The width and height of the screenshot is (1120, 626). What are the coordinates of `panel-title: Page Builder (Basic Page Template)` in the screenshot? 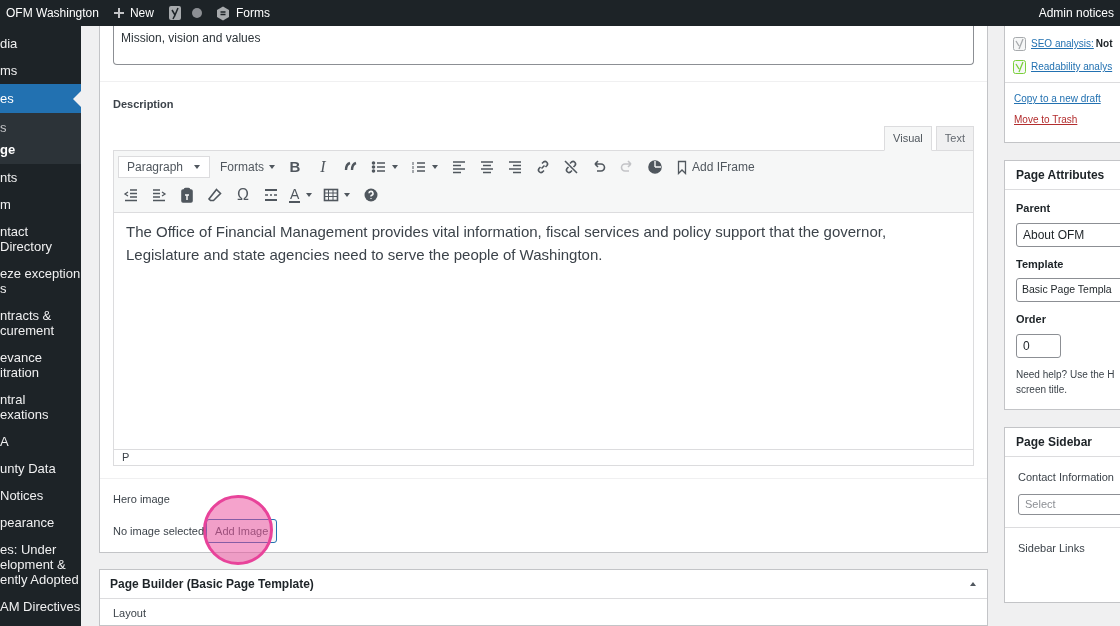 It's located at (212, 584).